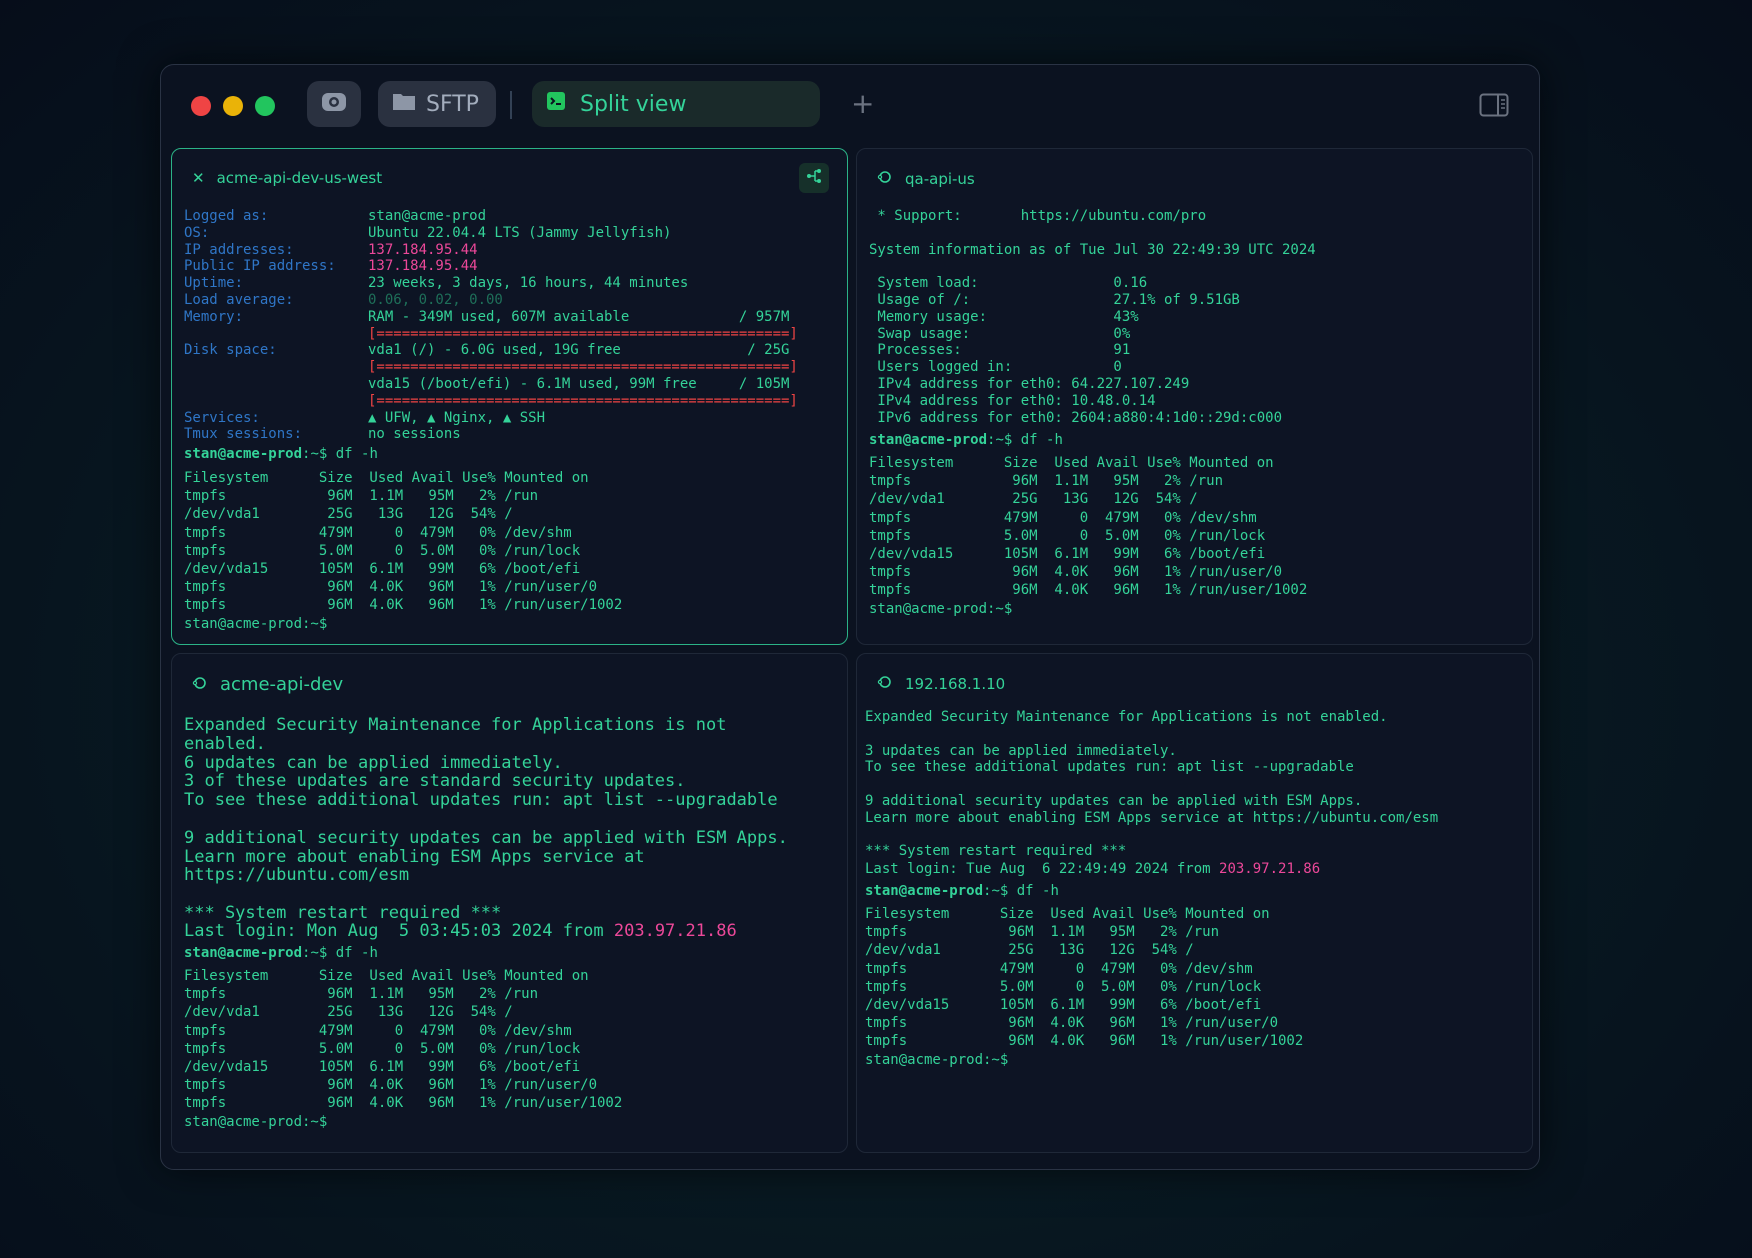 The height and width of the screenshot is (1258, 1752). I want to click on terminal-icon, so click(556, 104).